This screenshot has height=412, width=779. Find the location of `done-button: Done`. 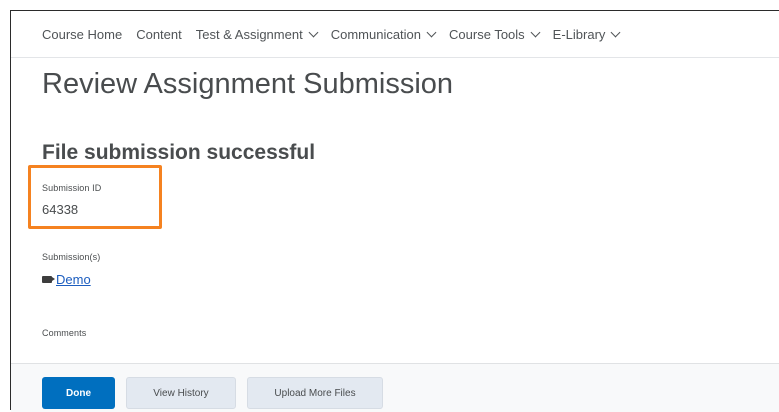

done-button: Done is located at coordinates (78, 393).